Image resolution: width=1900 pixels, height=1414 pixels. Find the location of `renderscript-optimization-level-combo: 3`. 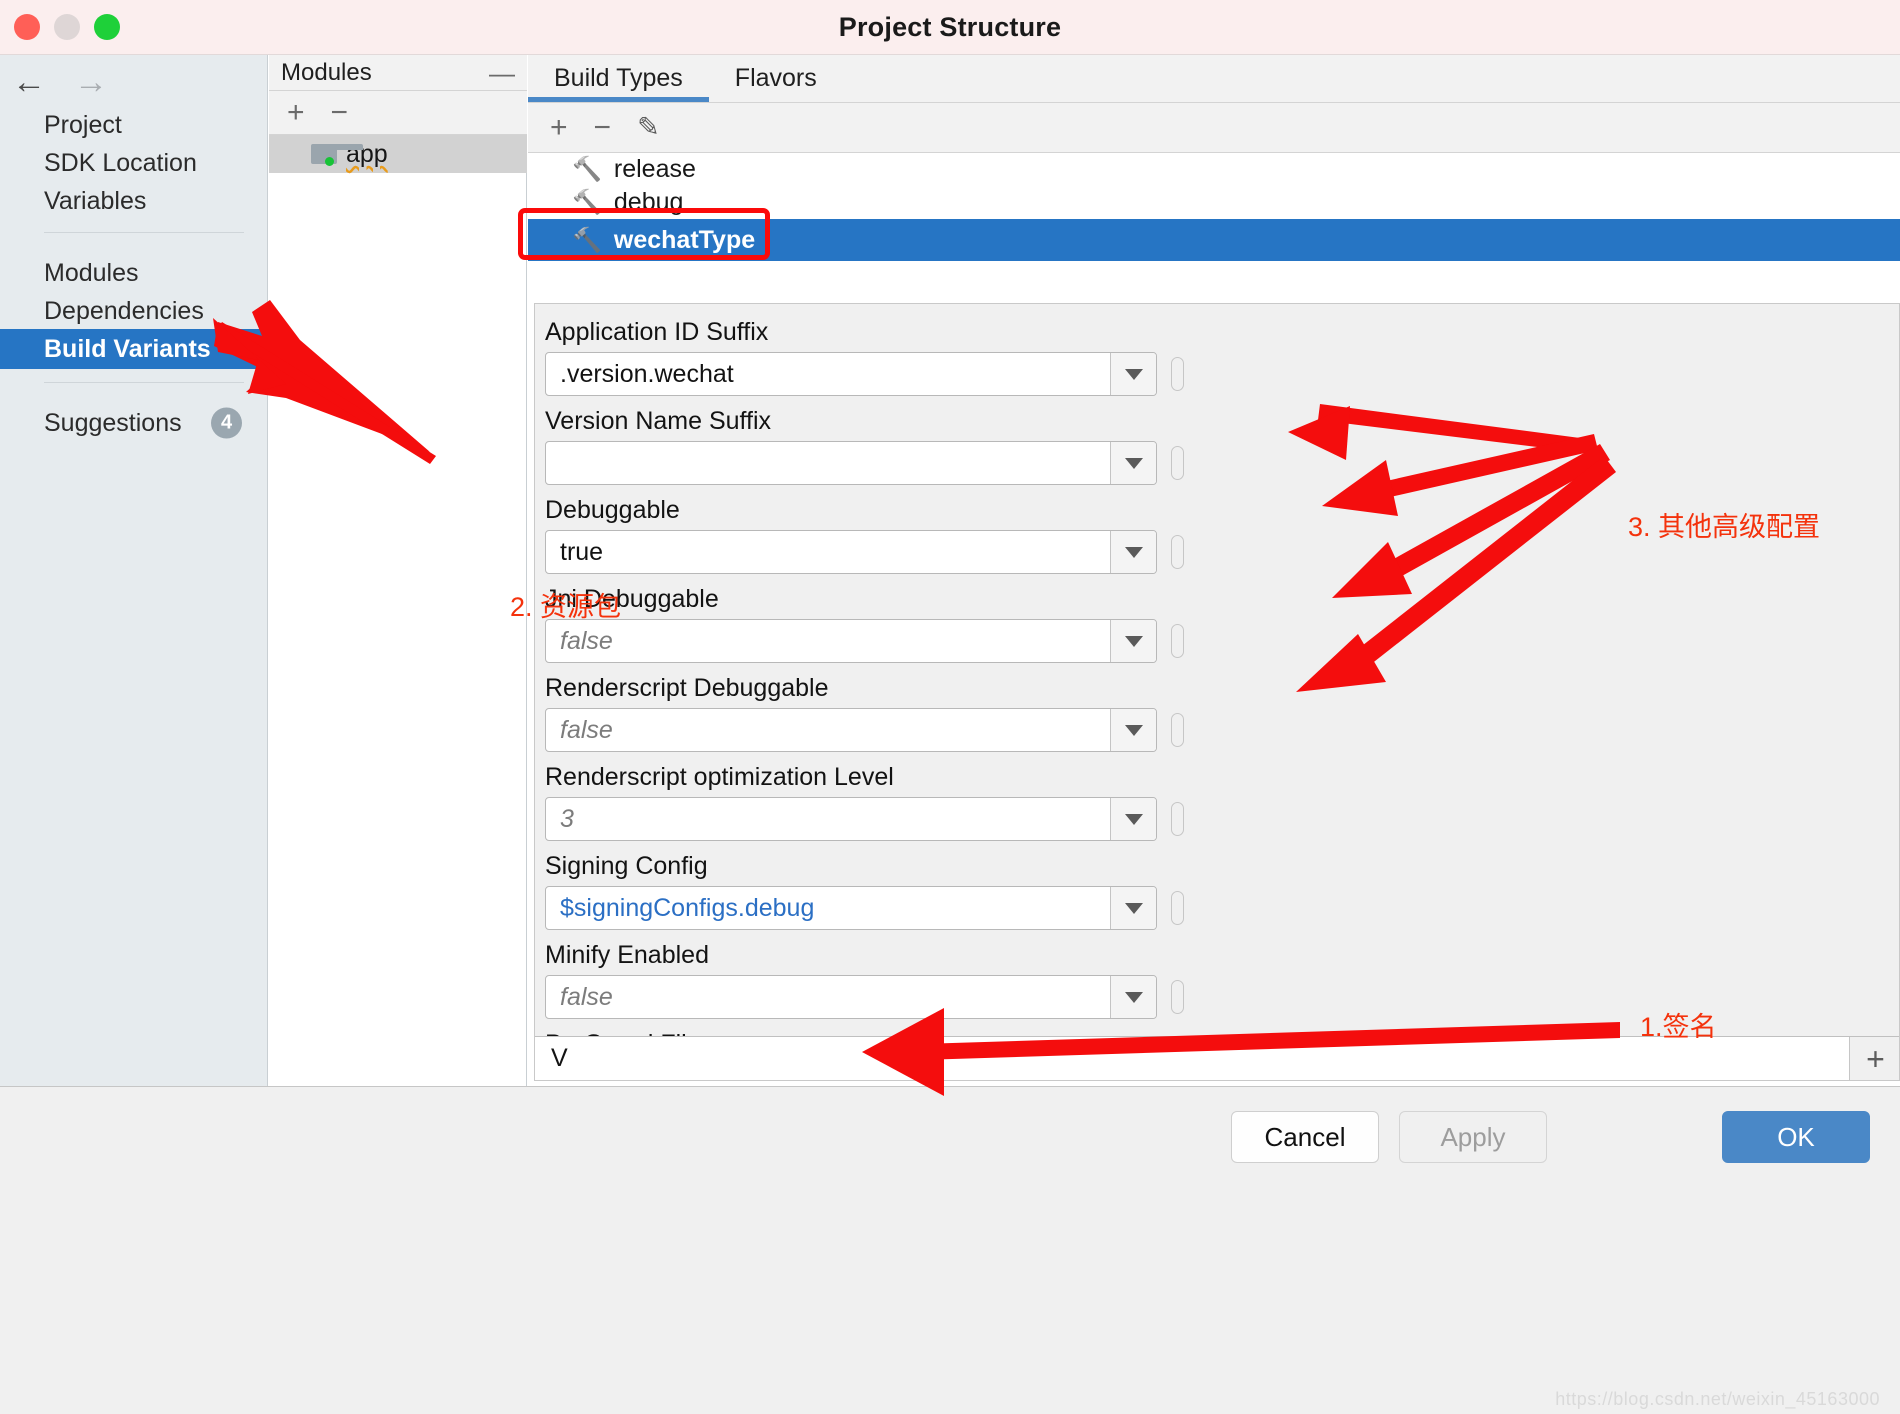

renderscript-optimization-level-combo: 3 is located at coordinates (851, 819).